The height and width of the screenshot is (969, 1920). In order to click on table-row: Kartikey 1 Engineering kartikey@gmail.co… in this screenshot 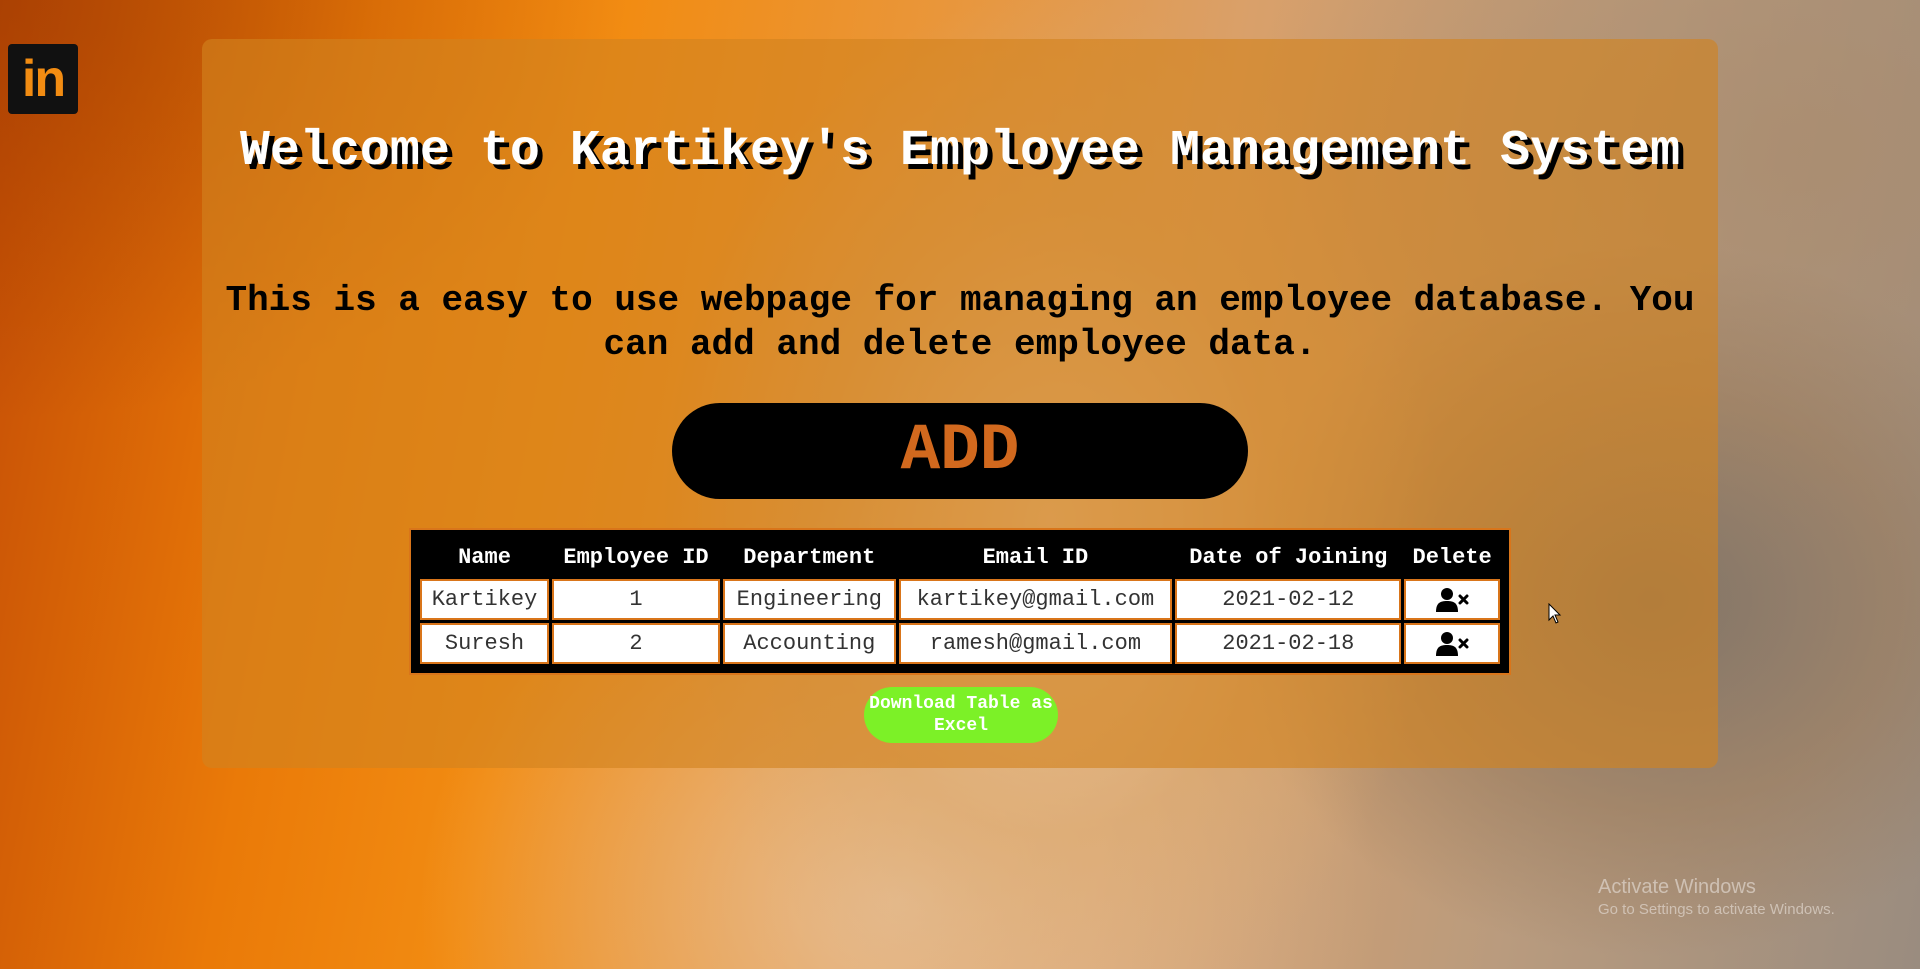, I will do `click(960, 599)`.